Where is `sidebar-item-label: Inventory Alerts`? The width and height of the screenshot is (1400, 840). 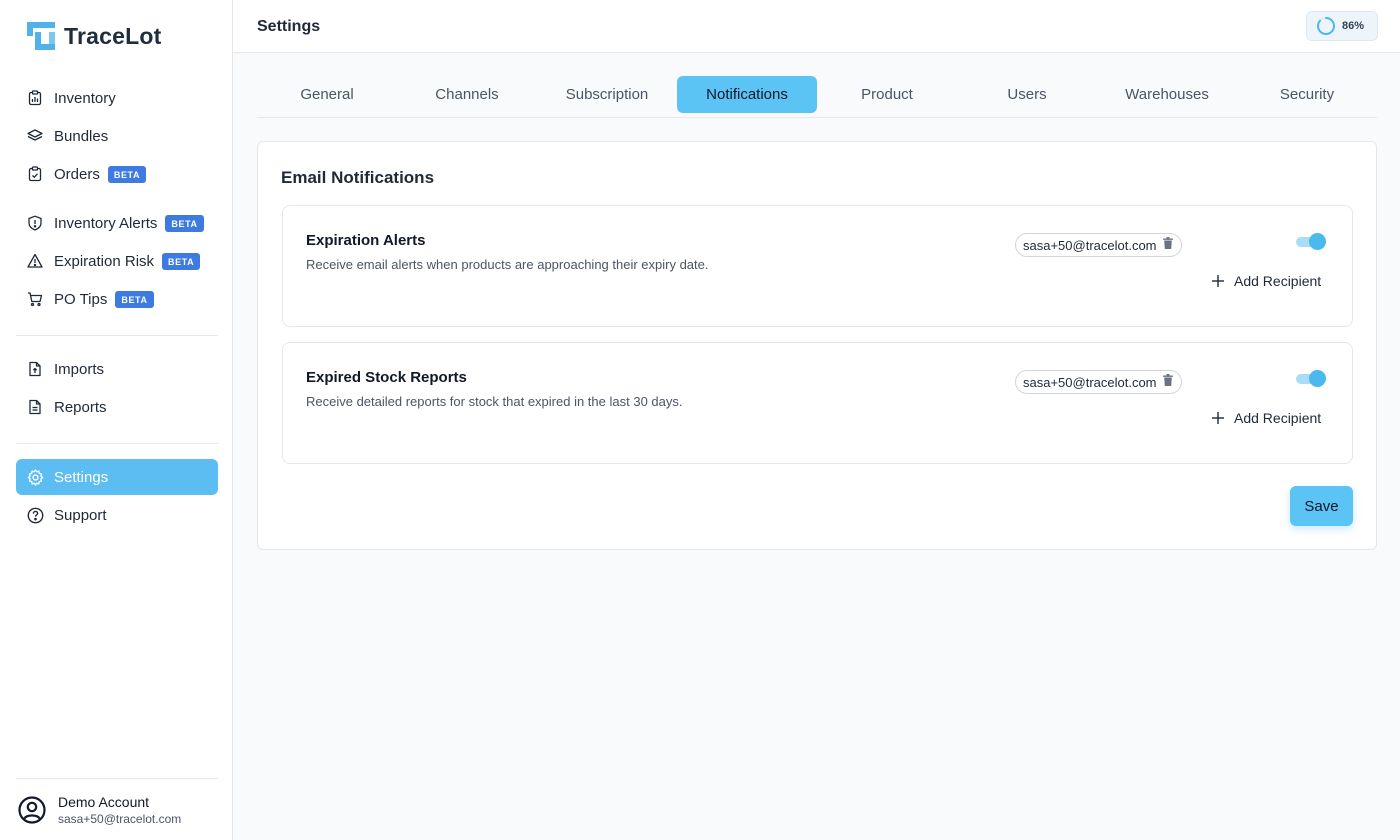 sidebar-item-label: Inventory Alerts is located at coordinates (106, 223).